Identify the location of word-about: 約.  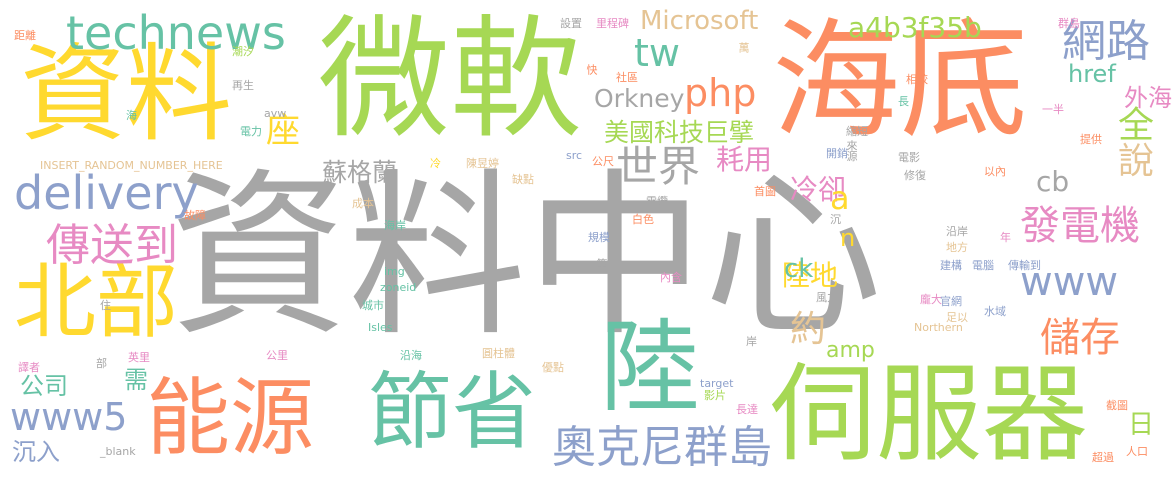
(808, 329).